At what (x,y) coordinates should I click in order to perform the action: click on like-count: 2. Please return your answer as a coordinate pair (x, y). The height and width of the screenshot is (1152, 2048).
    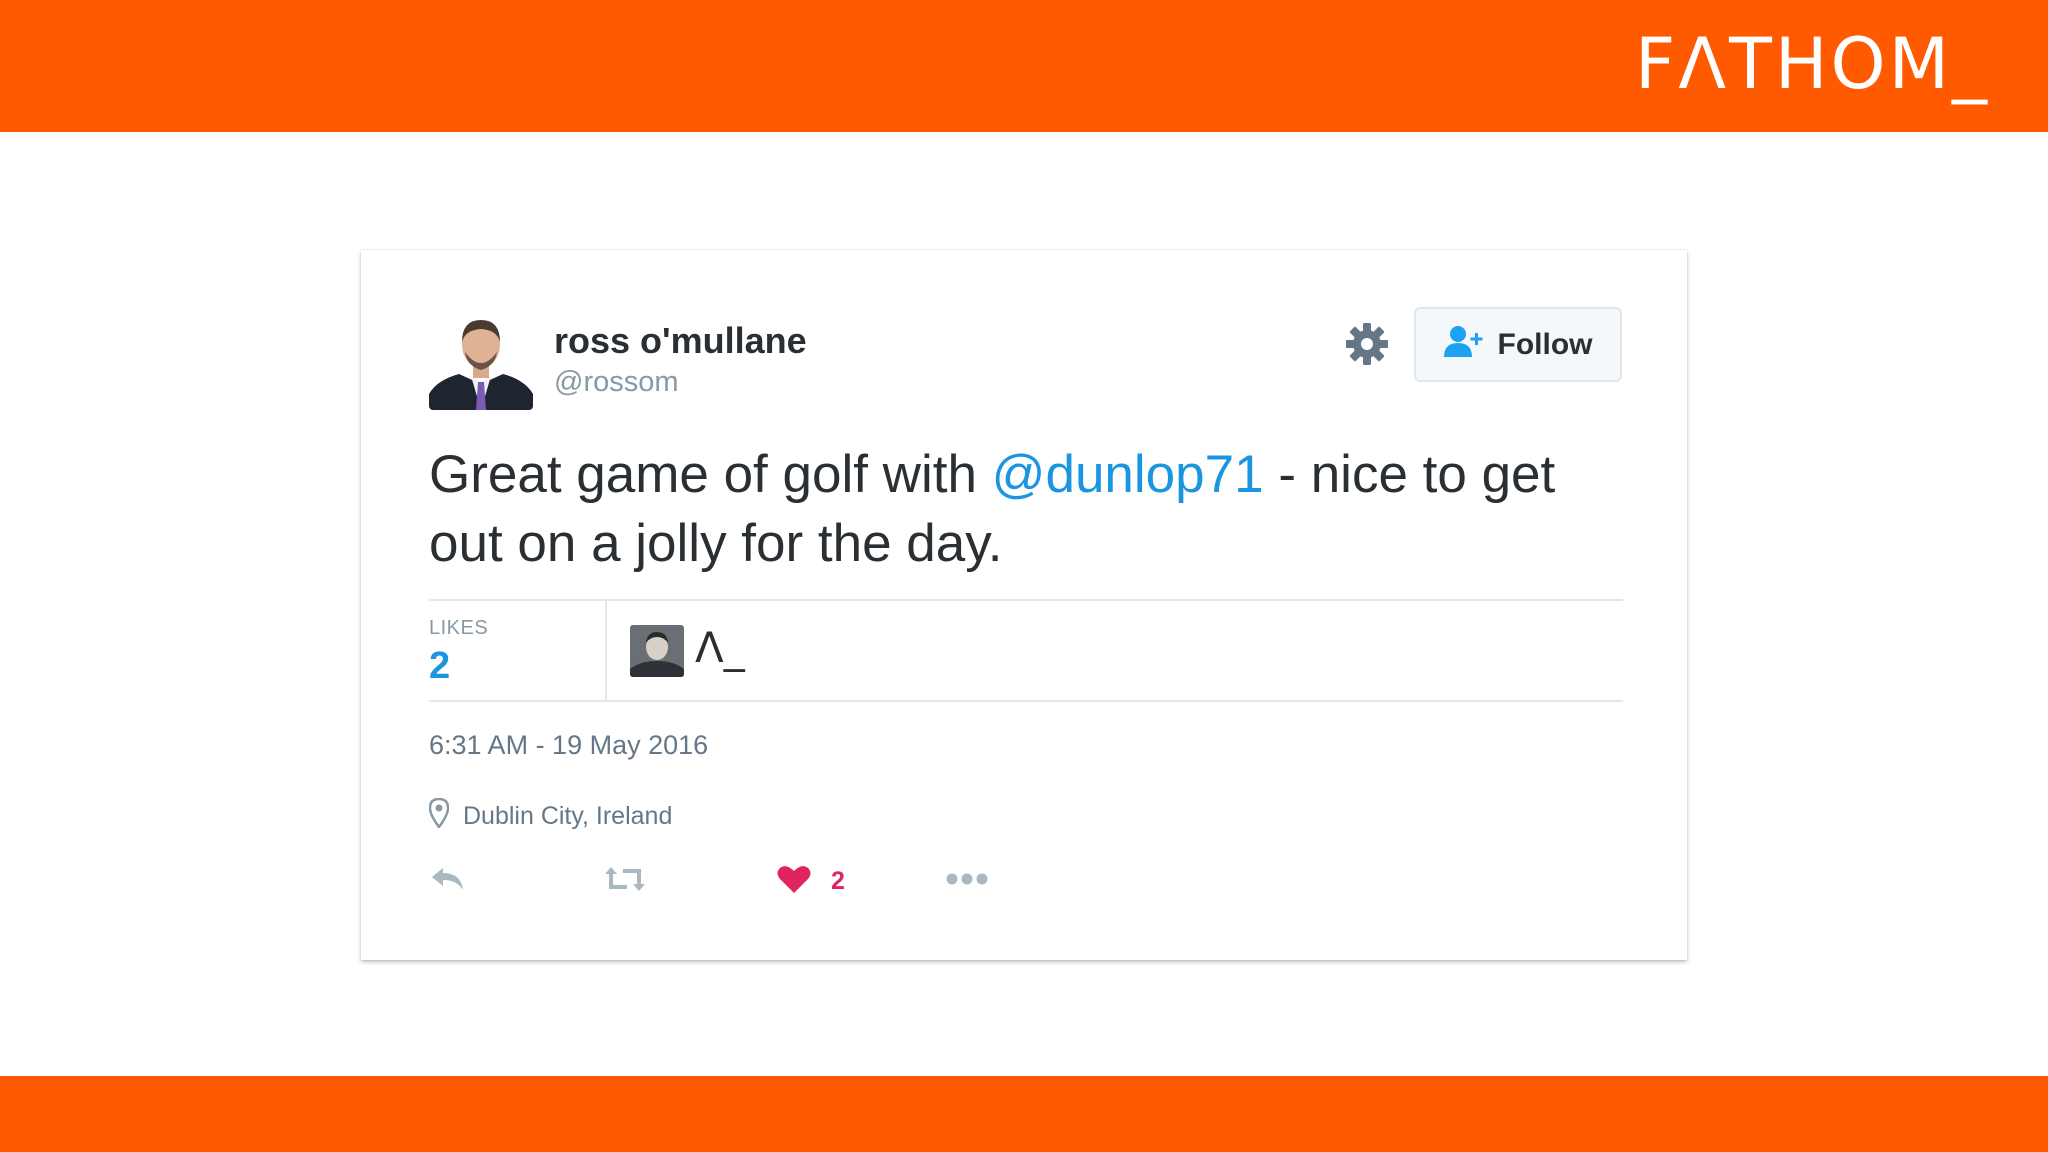
    Looking at the image, I should click on (838, 880).